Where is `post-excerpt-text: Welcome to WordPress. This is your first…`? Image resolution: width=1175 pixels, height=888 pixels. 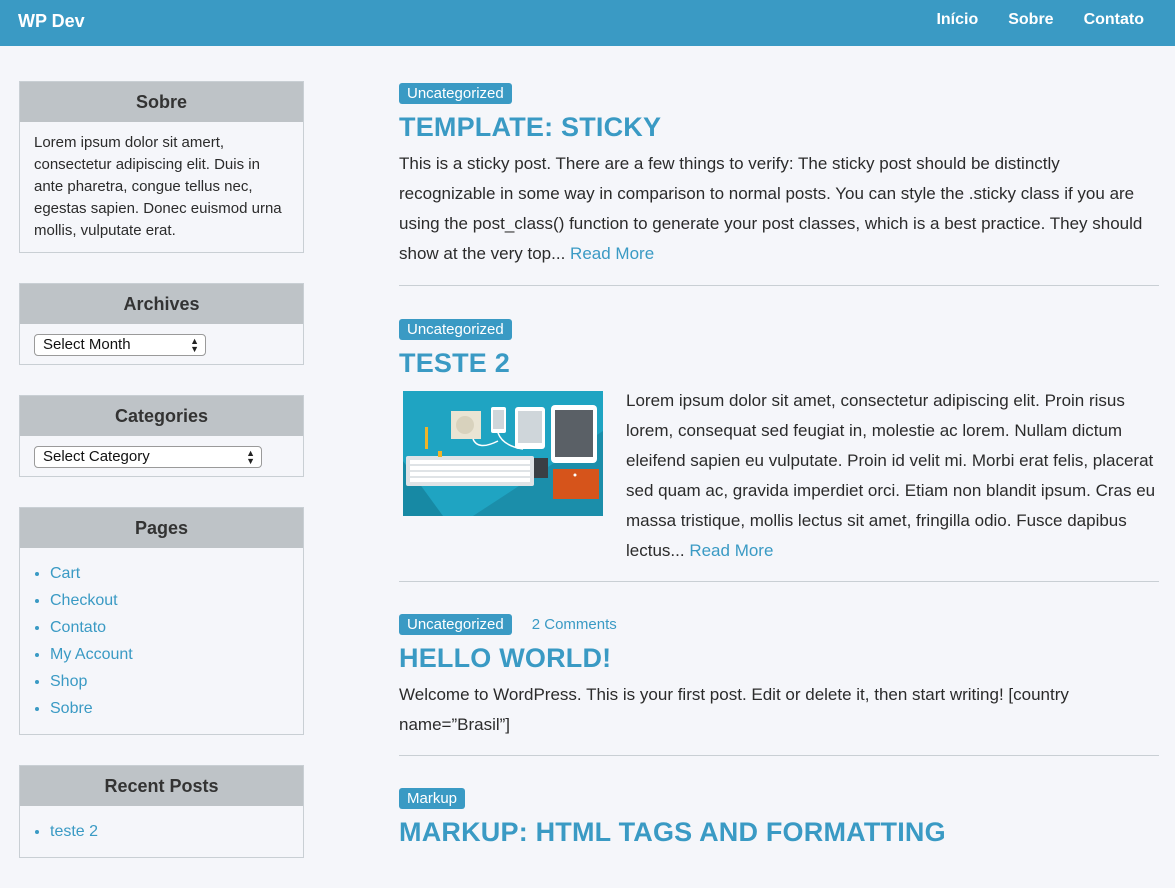
post-excerpt-text: Welcome to WordPress. This is your first… is located at coordinates (734, 709).